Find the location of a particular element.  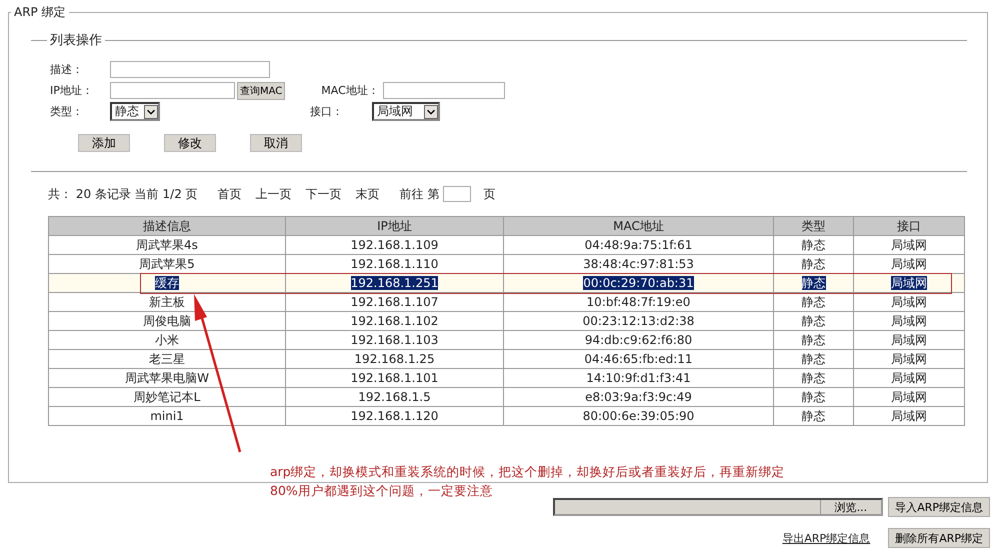

table-cell: e8:03:9a:f3:9c:49 is located at coordinates (638, 397).